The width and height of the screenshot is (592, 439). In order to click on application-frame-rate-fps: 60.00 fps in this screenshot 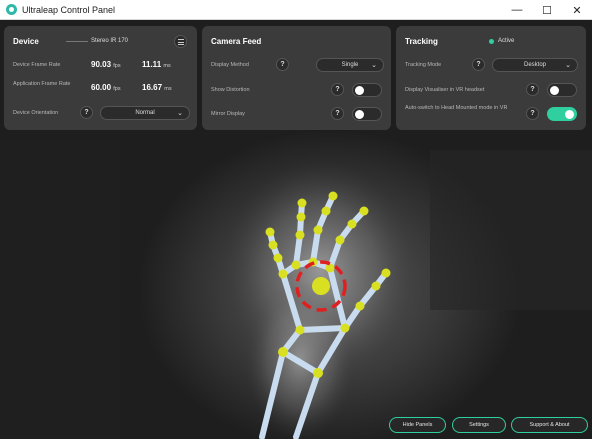, I will do `click(106, 87)`.